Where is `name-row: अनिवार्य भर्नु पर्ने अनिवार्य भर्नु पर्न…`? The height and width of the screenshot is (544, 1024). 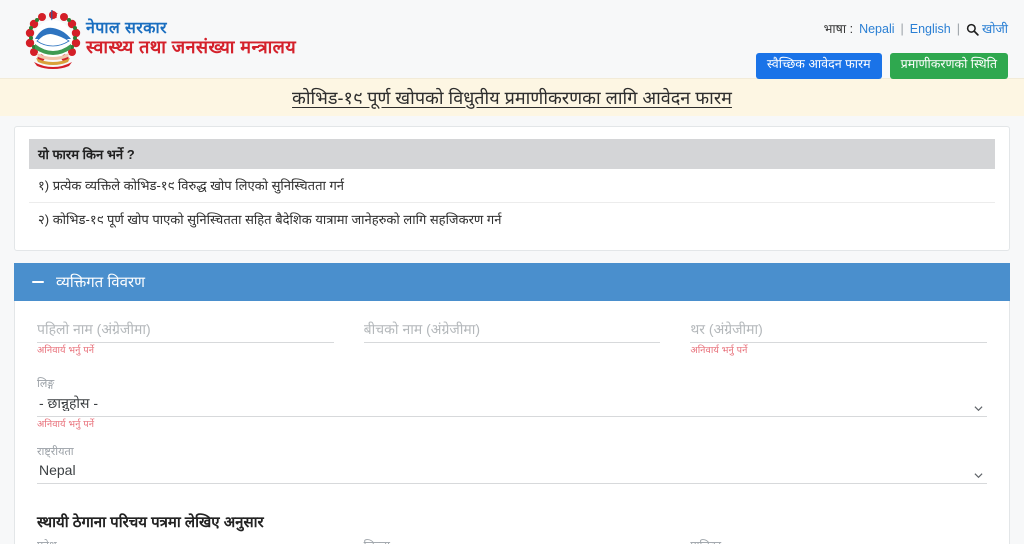
name-row: अनिवार्य भर्नु पर्ने अनिवार्य भर्नु पर्न… is located at coordinates (512, 337).